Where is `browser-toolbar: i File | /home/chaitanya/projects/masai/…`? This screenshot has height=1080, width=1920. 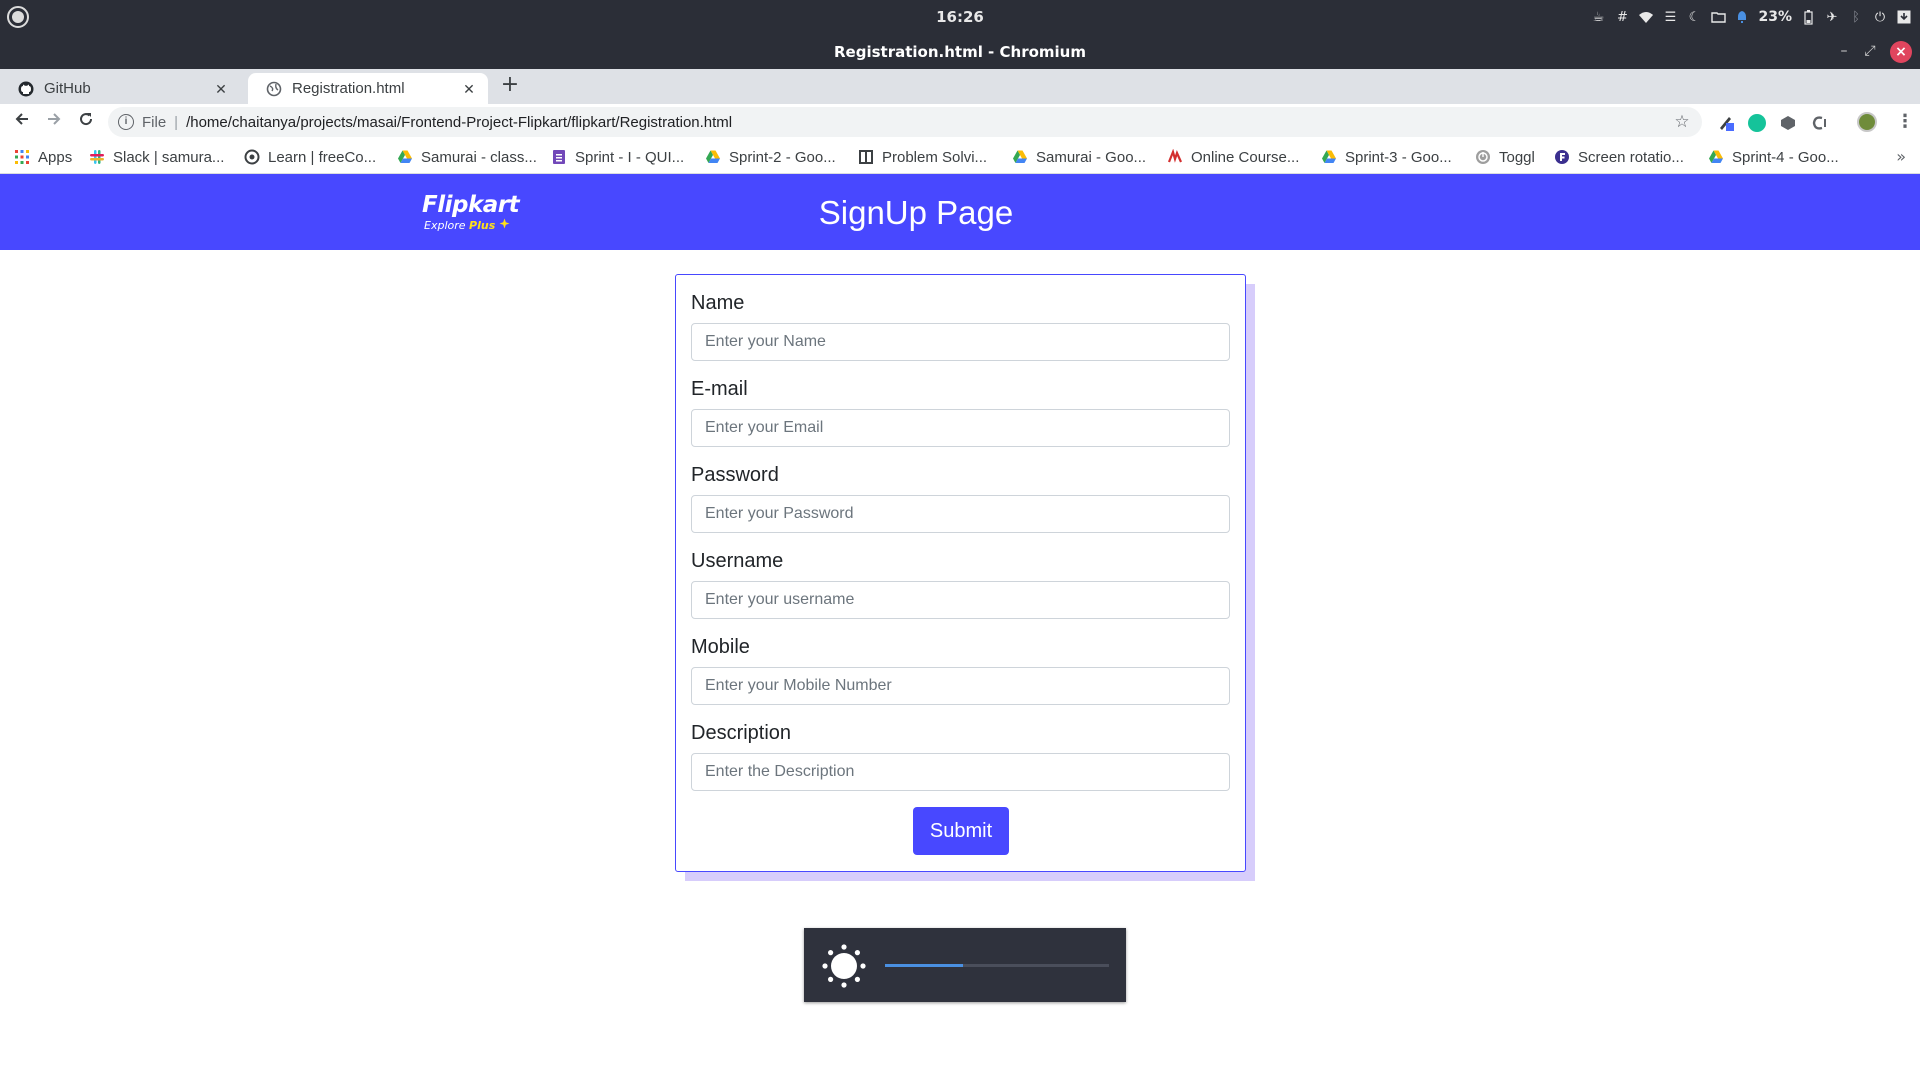
browser-toolbar: i File | /home/chaitanya/projects/masai/… is located at coordinates (960, 122).